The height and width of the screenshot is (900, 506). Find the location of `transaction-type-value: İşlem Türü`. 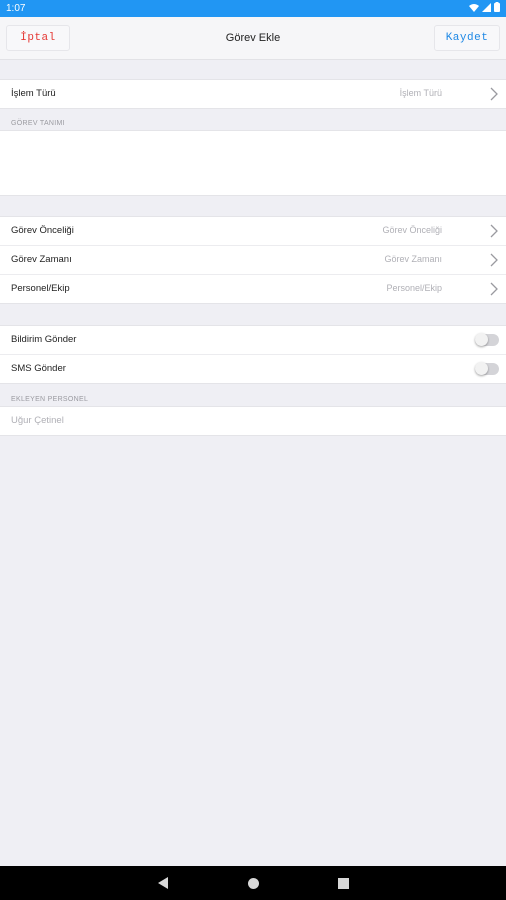

transaction-type-value: İşlem Türü is located at coordinates (420, 93).